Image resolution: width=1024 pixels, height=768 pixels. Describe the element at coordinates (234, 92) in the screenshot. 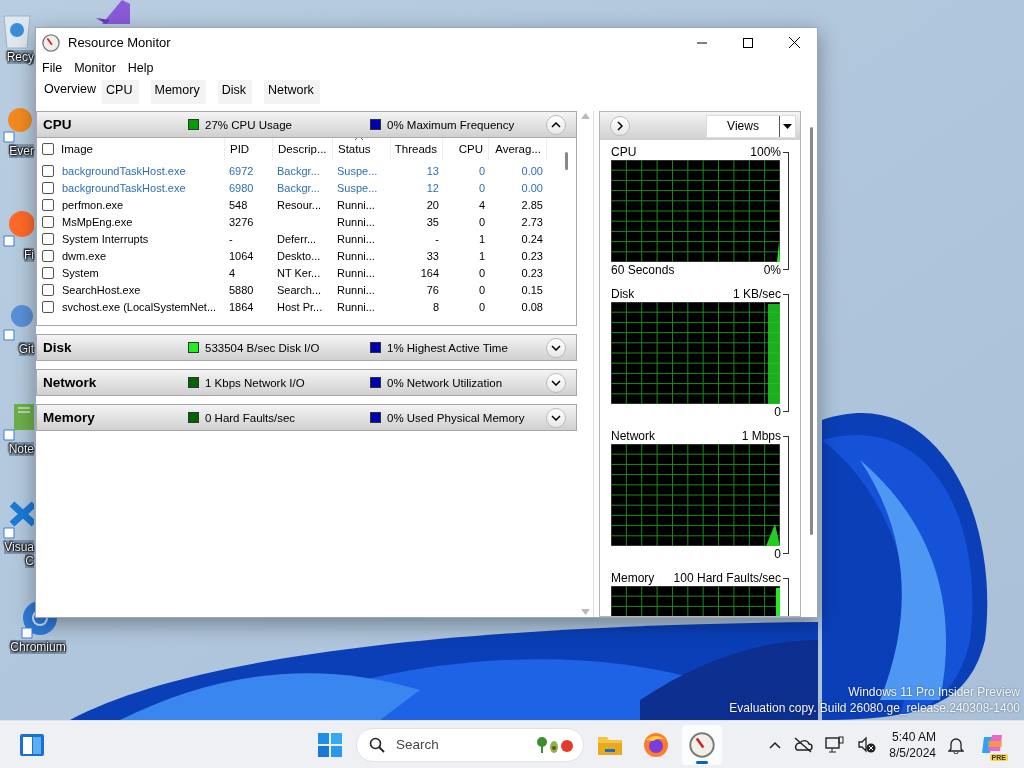

I see `tab: Disk` at that location.